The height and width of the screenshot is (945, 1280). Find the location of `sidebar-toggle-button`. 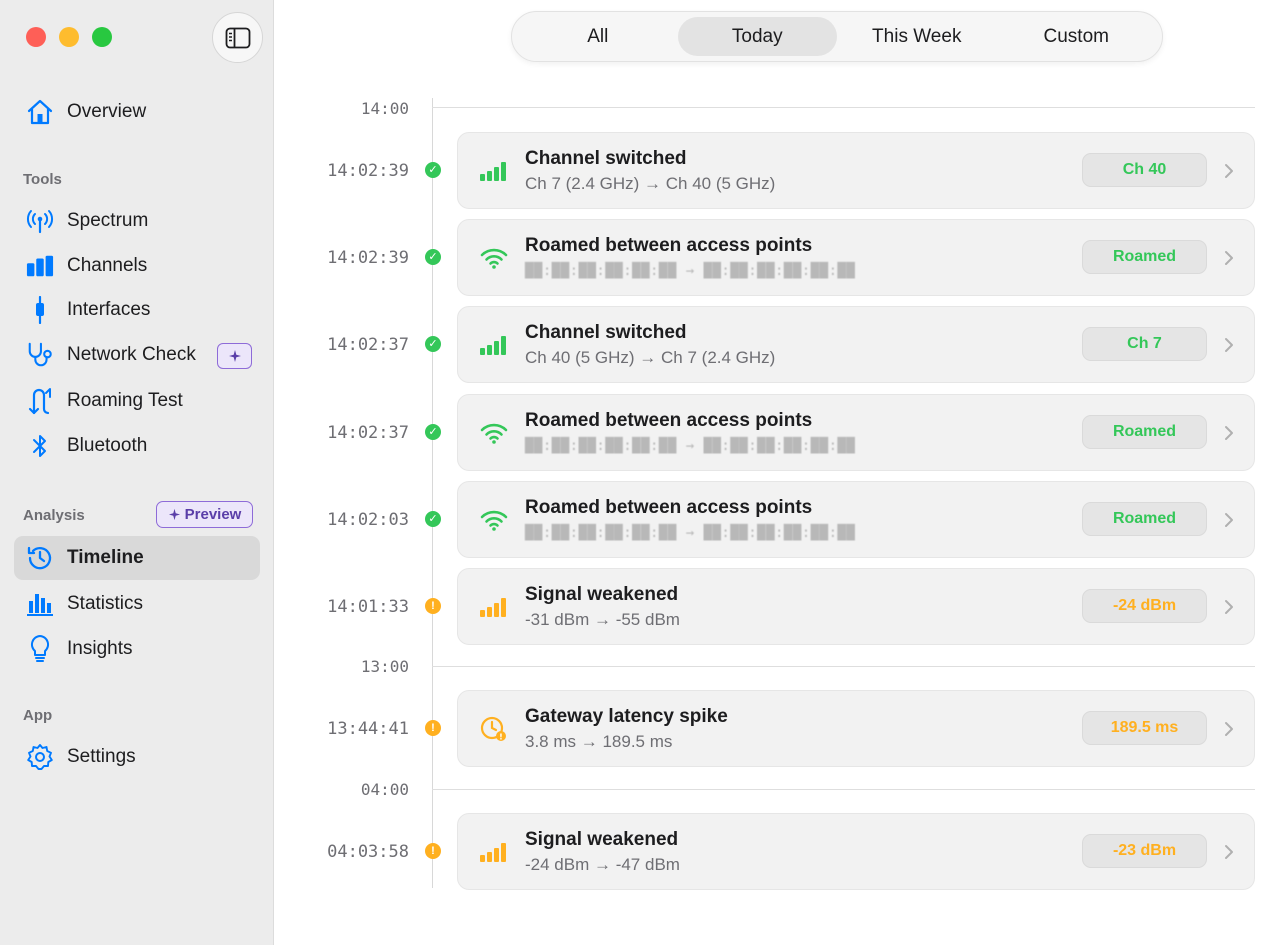

sidebar-toggle-button is located at coordinates (237, 37).